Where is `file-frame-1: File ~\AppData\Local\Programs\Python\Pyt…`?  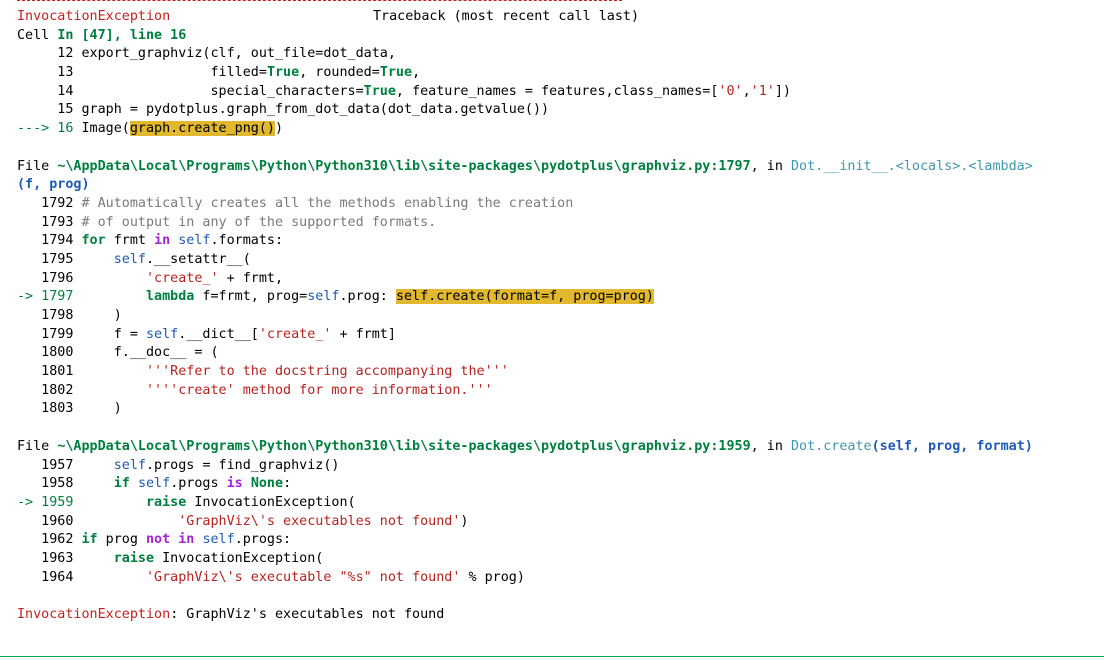
file-frame-1: File ~\AppData\Local\Programs\Python\Pyt… is located at coordinates (560, 167).